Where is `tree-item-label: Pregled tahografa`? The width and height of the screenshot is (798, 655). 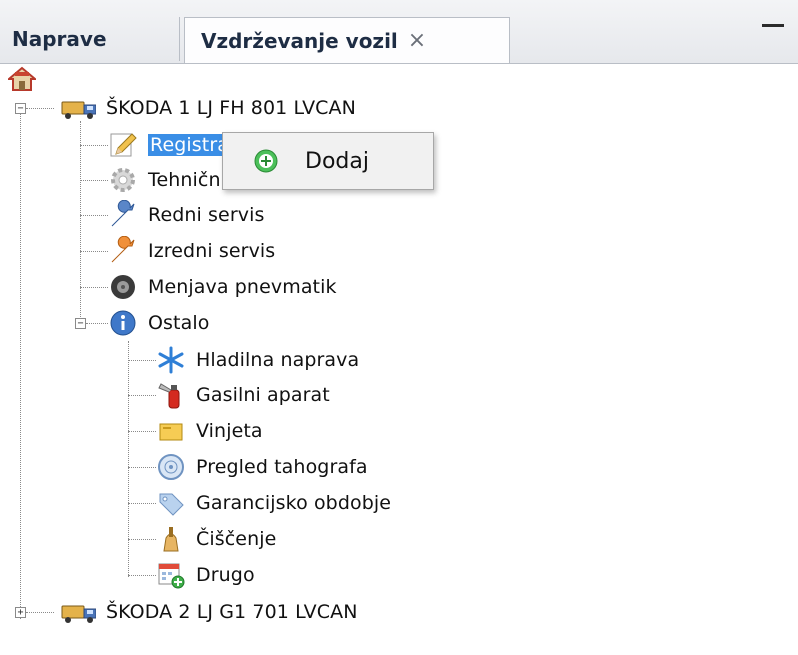 tree-item-label: Pregled tahografa is located at coordinates (282, 467).